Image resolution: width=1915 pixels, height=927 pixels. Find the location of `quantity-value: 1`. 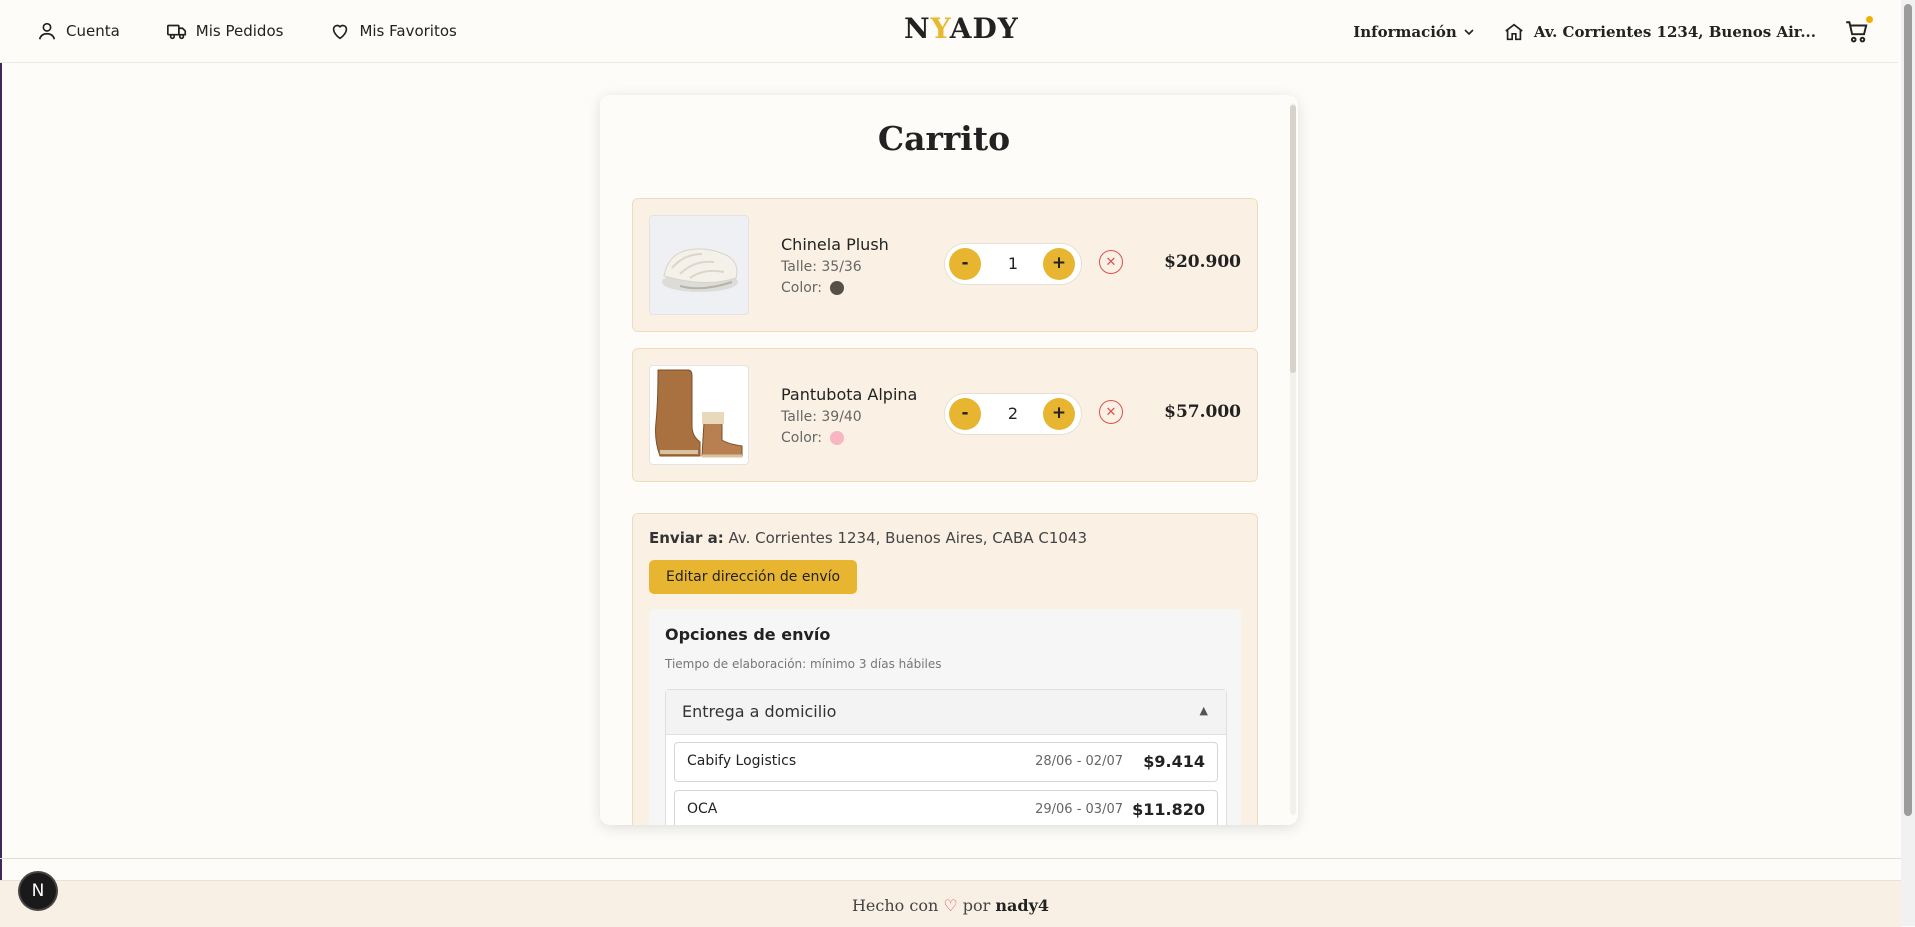

quantity-value: 1 is located at coordinates (1013, 263).